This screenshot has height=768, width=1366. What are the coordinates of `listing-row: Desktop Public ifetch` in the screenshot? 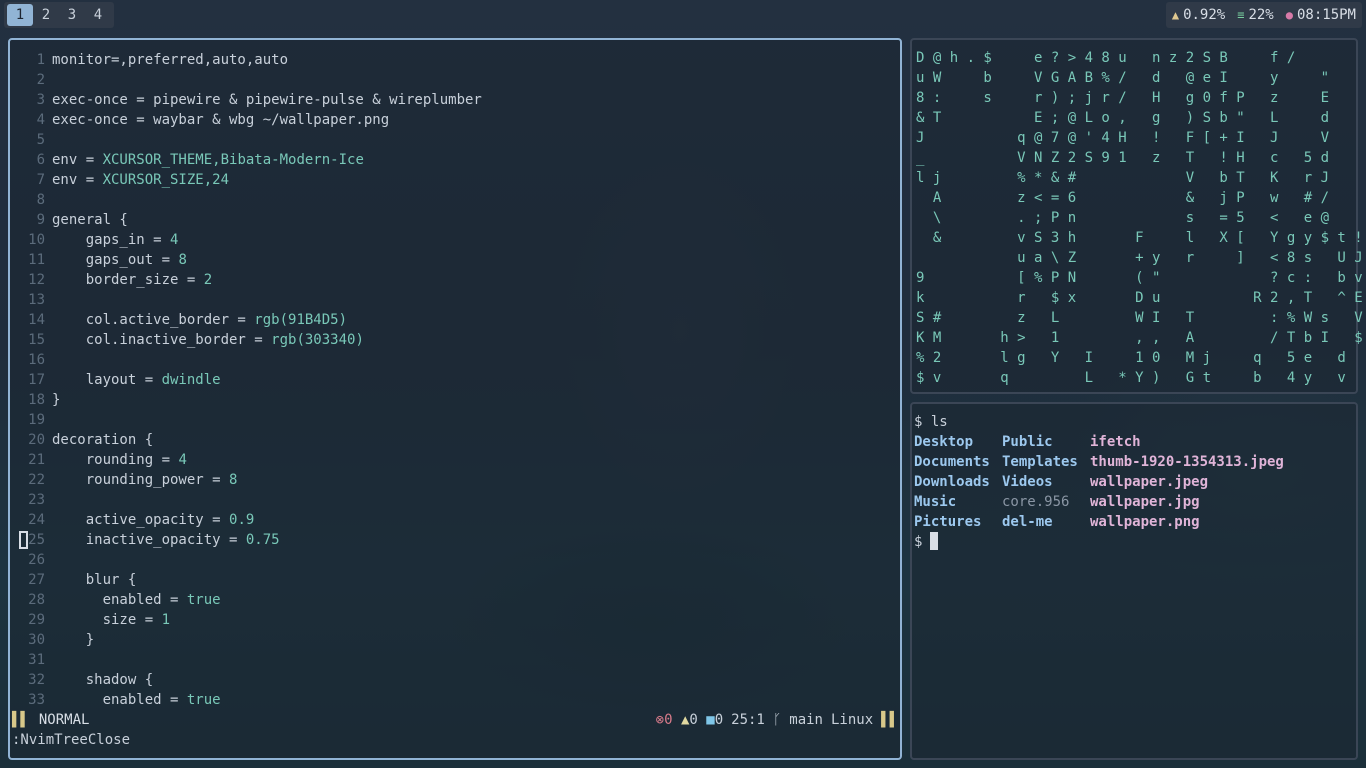 It's located at (1099, 442).